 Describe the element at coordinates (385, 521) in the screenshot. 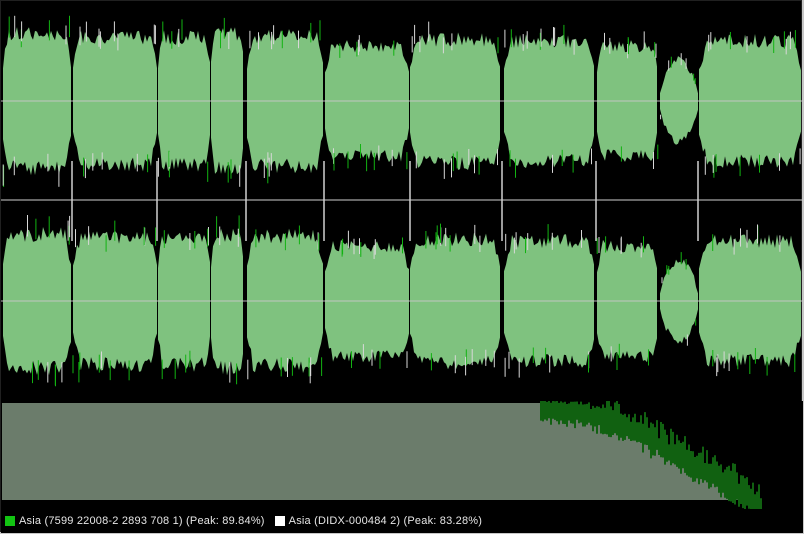

I see `legend-label-source-2: Asia (DIDX-000484 2) (Peak: 83.28%)` at that location.